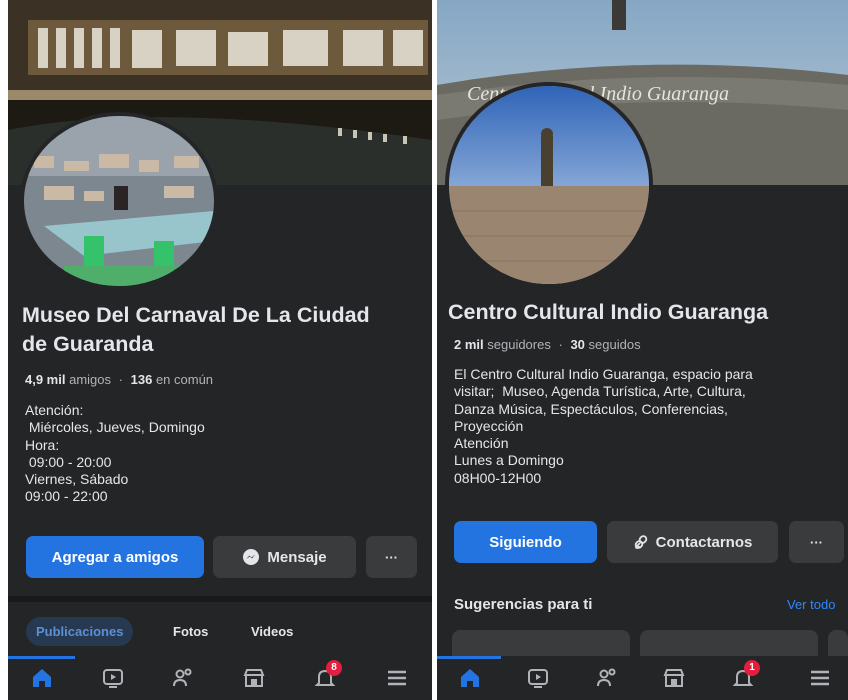  What do you see at coordinates (704, 542) in the screenshot?
I see `contact-button-label: Contactarnos` at bounding box center [704, 542].